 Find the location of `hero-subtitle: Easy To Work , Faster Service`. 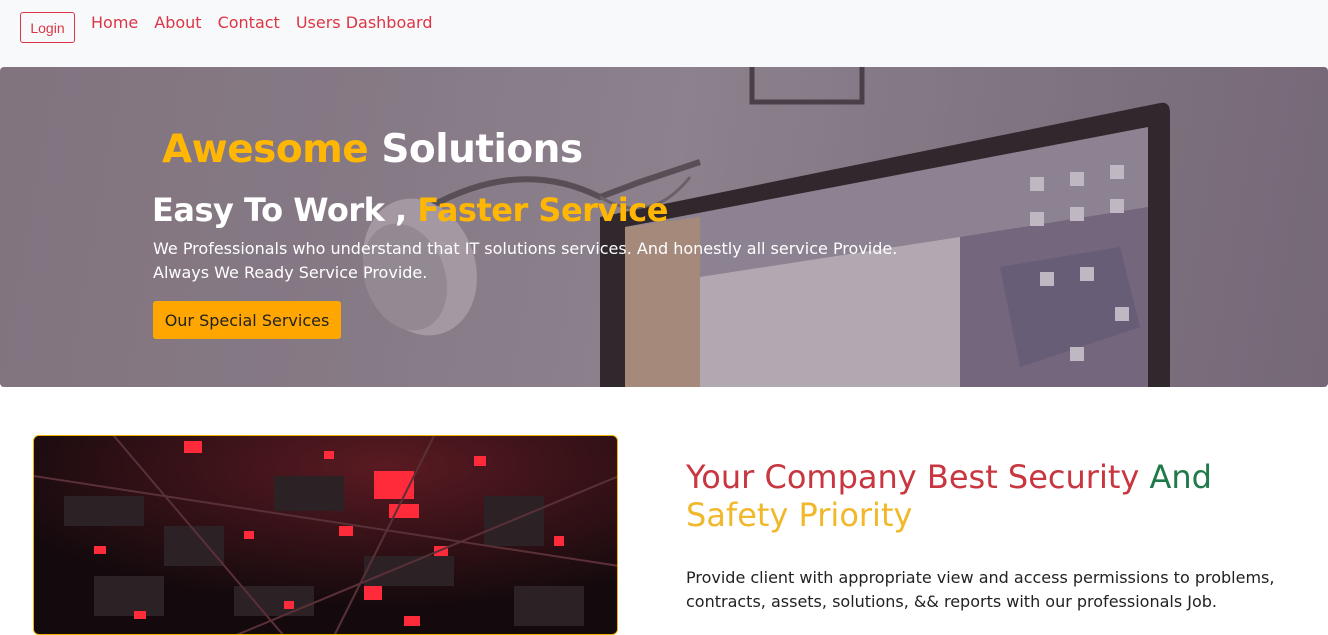

hero-subtitle: Easy To Work , Faster Service is located at coordinates (410, 210).